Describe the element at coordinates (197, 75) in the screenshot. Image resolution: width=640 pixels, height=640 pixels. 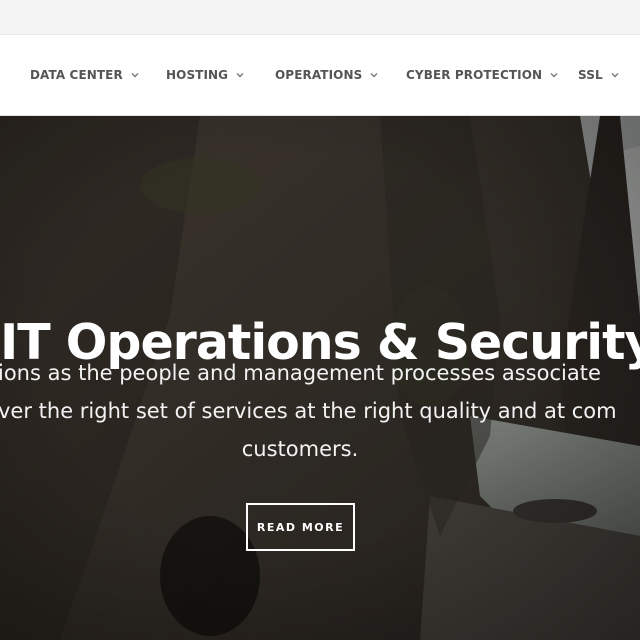
I see `nav-item-label: HOSTING` at that location.